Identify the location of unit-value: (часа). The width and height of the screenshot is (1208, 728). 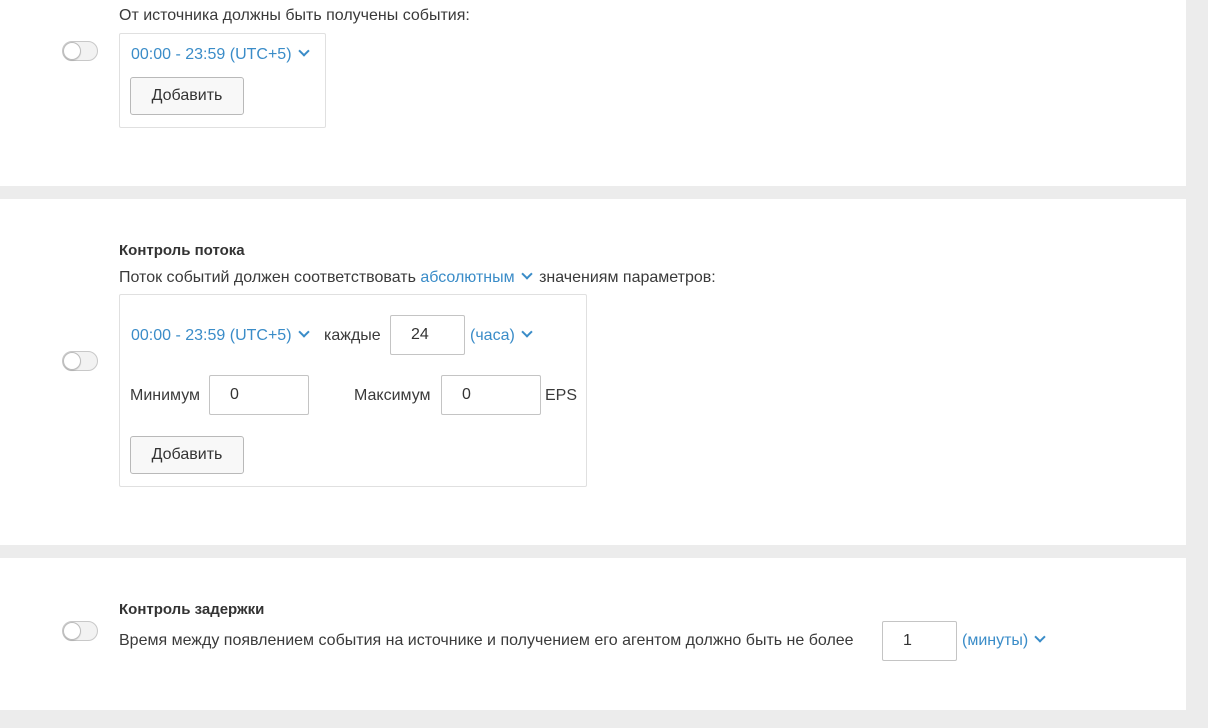
(492, 335).